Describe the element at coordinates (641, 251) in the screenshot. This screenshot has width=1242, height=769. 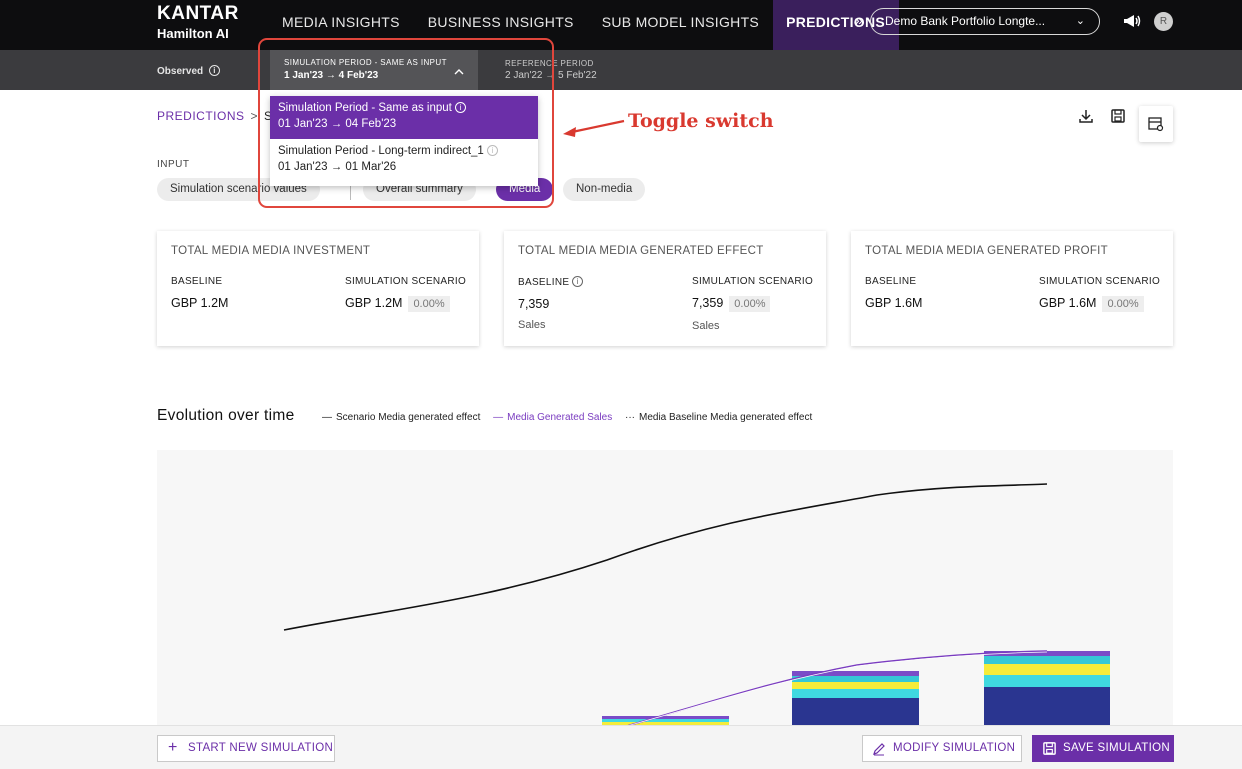
I see `card-title: TOTAL MEDIA MEDIA GENERATED EFFECT` at that location.